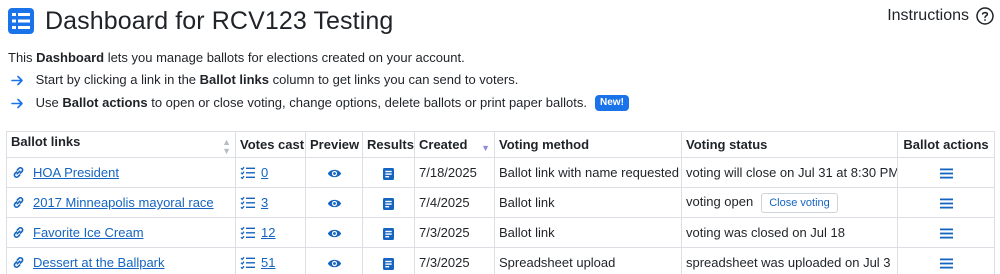 Image resolution: width=1000 pixels, height=274 pixels. What do you see at coordinates (270, 202) in the screenshot?
I see `cell-votes-cast: 3` at bounding box center [270, 202].